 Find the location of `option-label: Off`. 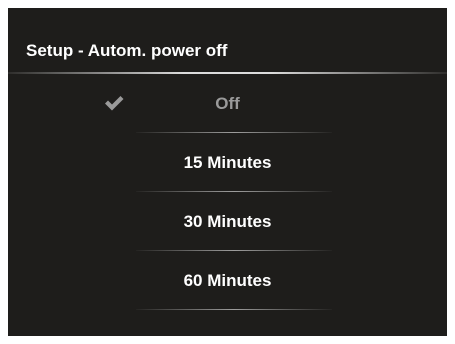

option-label: Off is located at coordinates (227, 103).